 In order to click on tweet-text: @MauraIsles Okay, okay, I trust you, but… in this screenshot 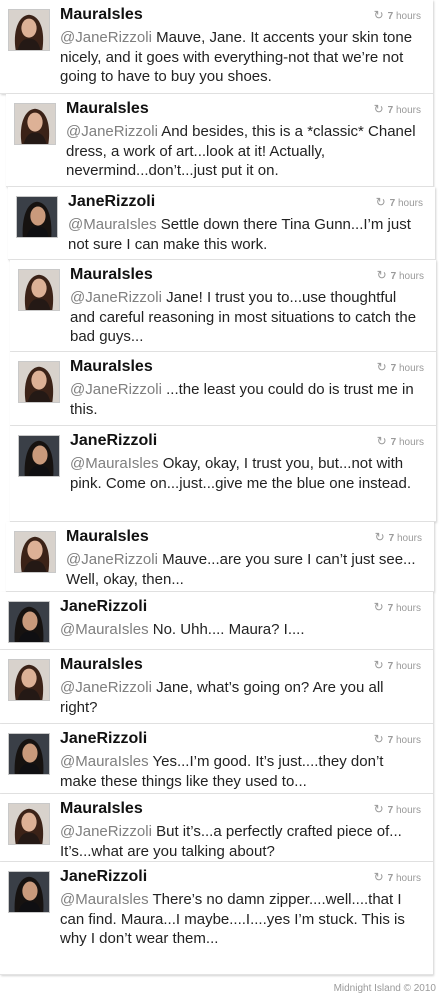, I will do `click(247, 473)`.